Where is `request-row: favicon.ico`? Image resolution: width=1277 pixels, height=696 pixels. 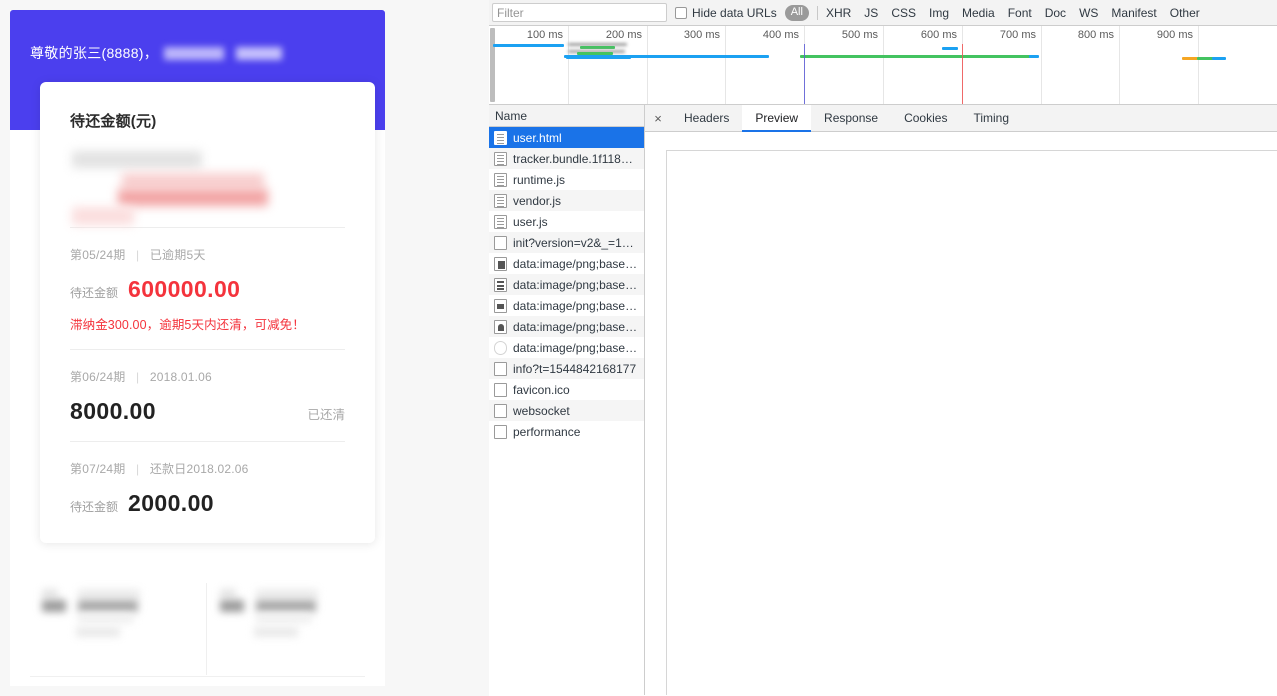
request-row: favicon.ico is located at coordinates (566, 389).